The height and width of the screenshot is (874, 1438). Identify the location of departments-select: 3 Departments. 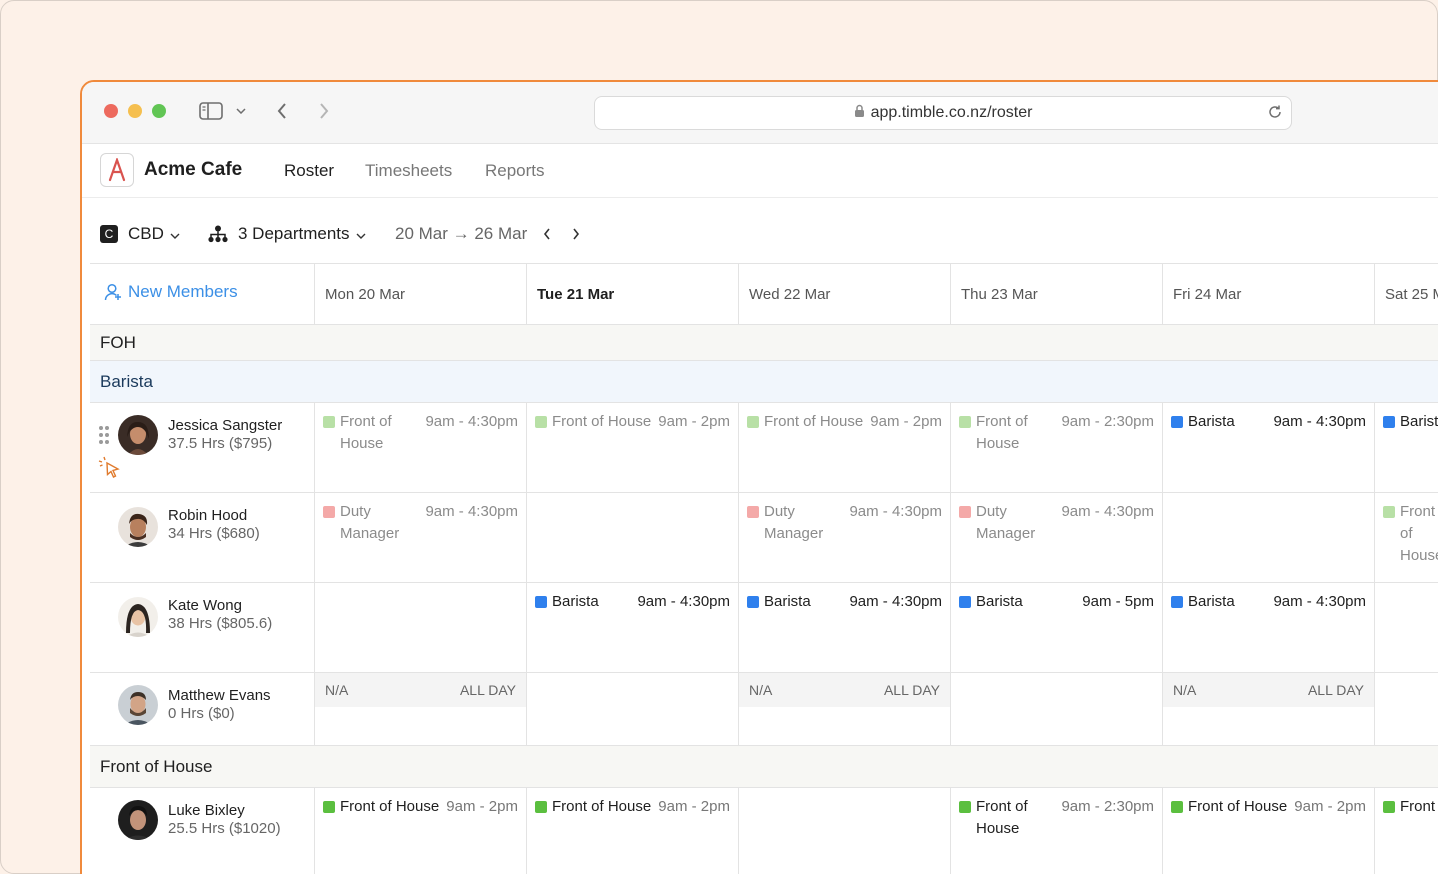
(287, 234).